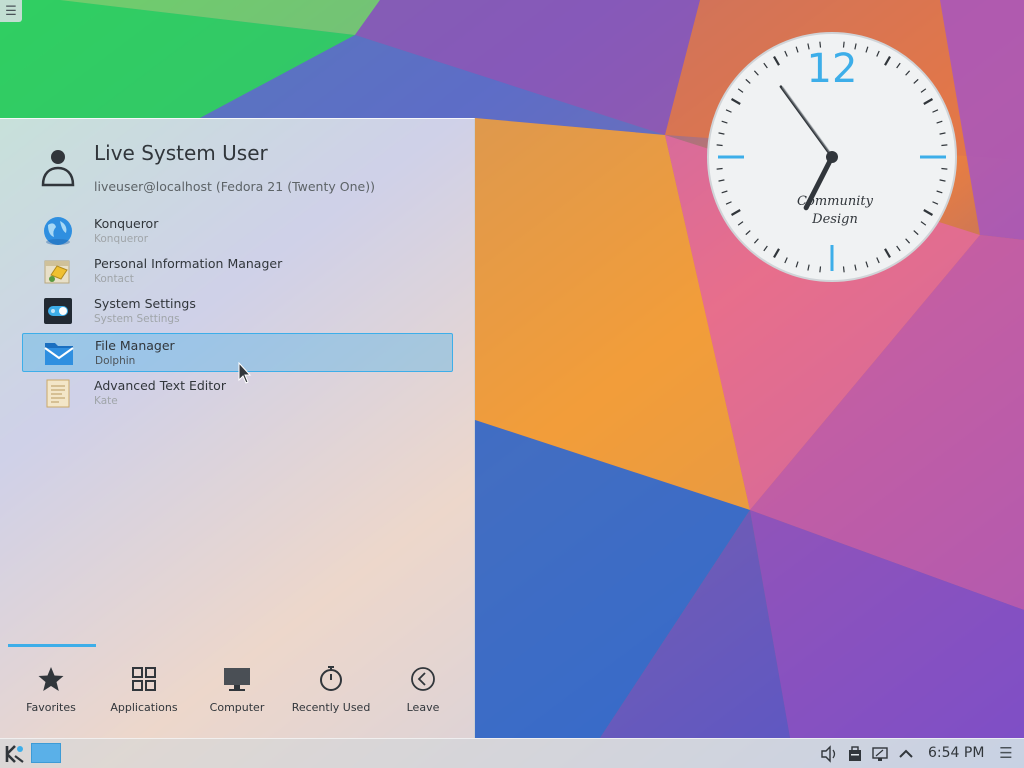  Describe the element at coordinates (15, 754) in the screenshot. I see `application-launcher-button` at that location.